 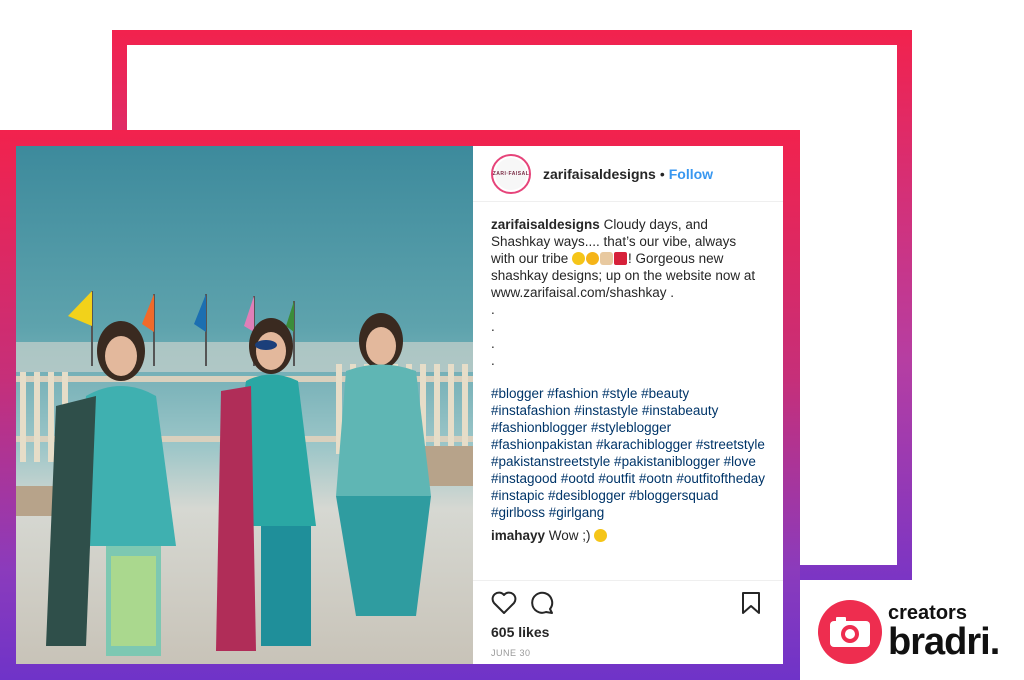 What do you see at coordinates (568, 535) in the screenshot?
I see `comment-text: Wow ;)` at bounding box center [568, 535].